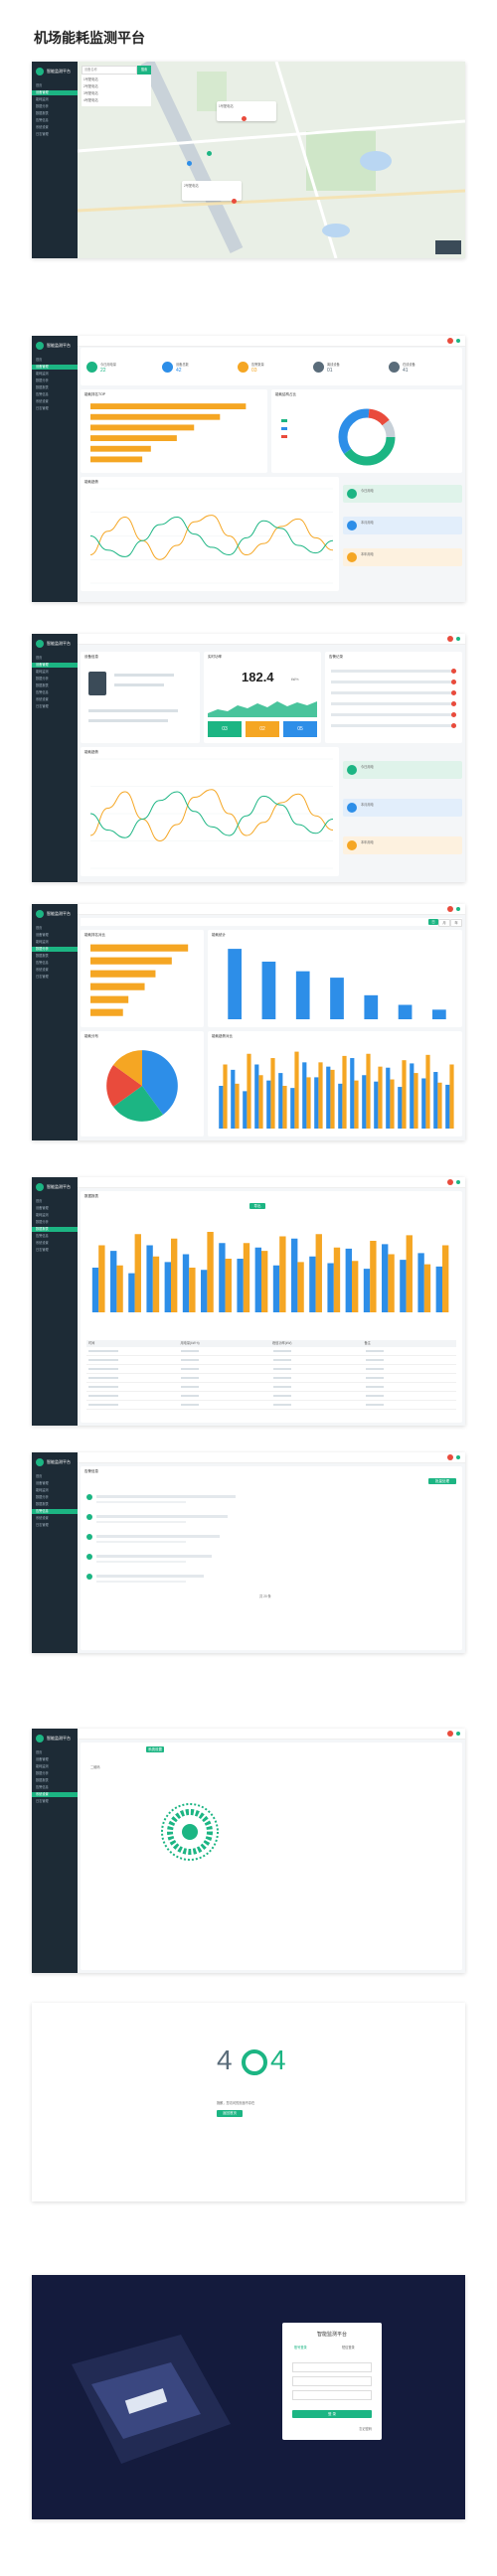 The width and height of the screenshot is (497, 2576). Describe the element at coordinates (116, 93) in the screenshot. I see `list-item: 3号配电站` at that location.